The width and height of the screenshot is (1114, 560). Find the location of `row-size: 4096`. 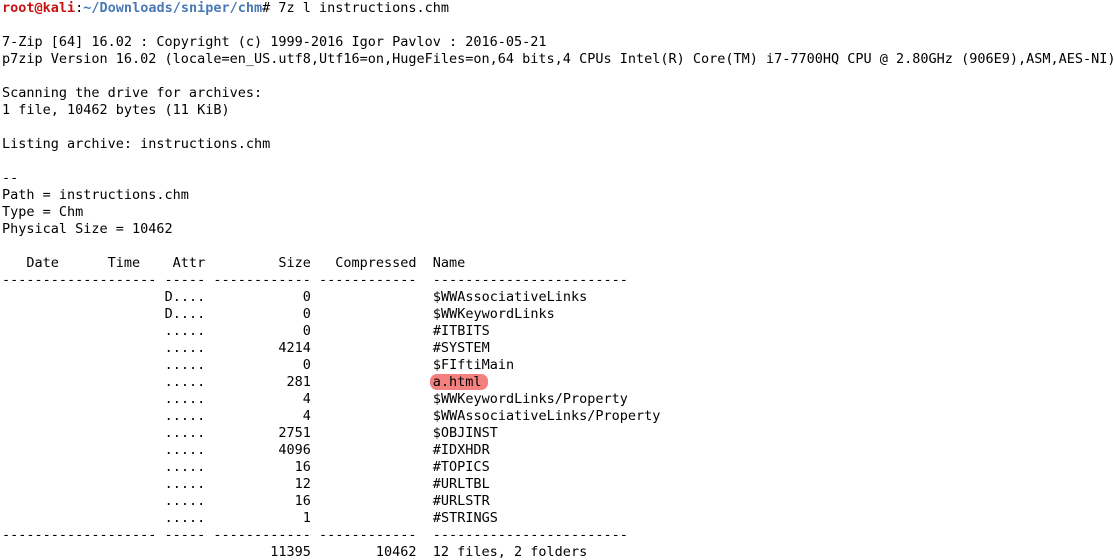

row-size: 4096 is located at coordinates (294, 450).